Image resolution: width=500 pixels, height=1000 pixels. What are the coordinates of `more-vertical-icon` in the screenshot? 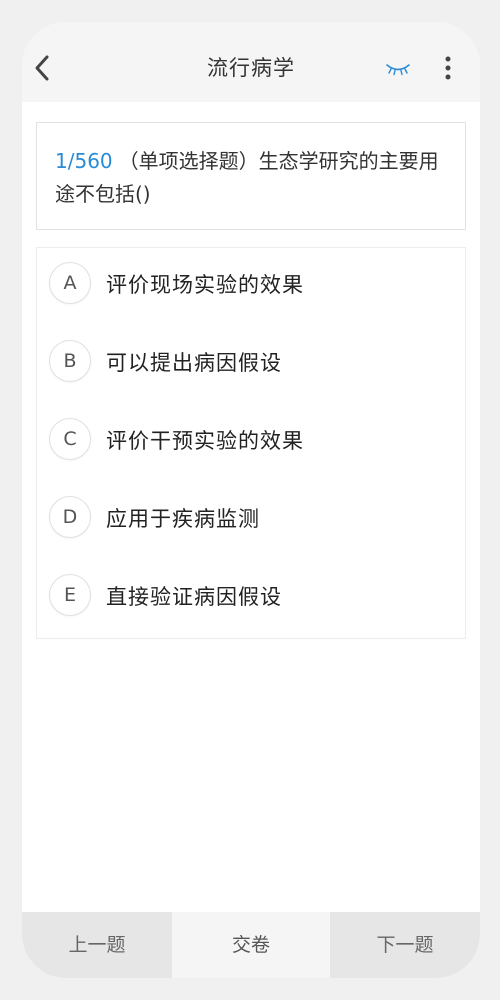 It's located at (448, 68).